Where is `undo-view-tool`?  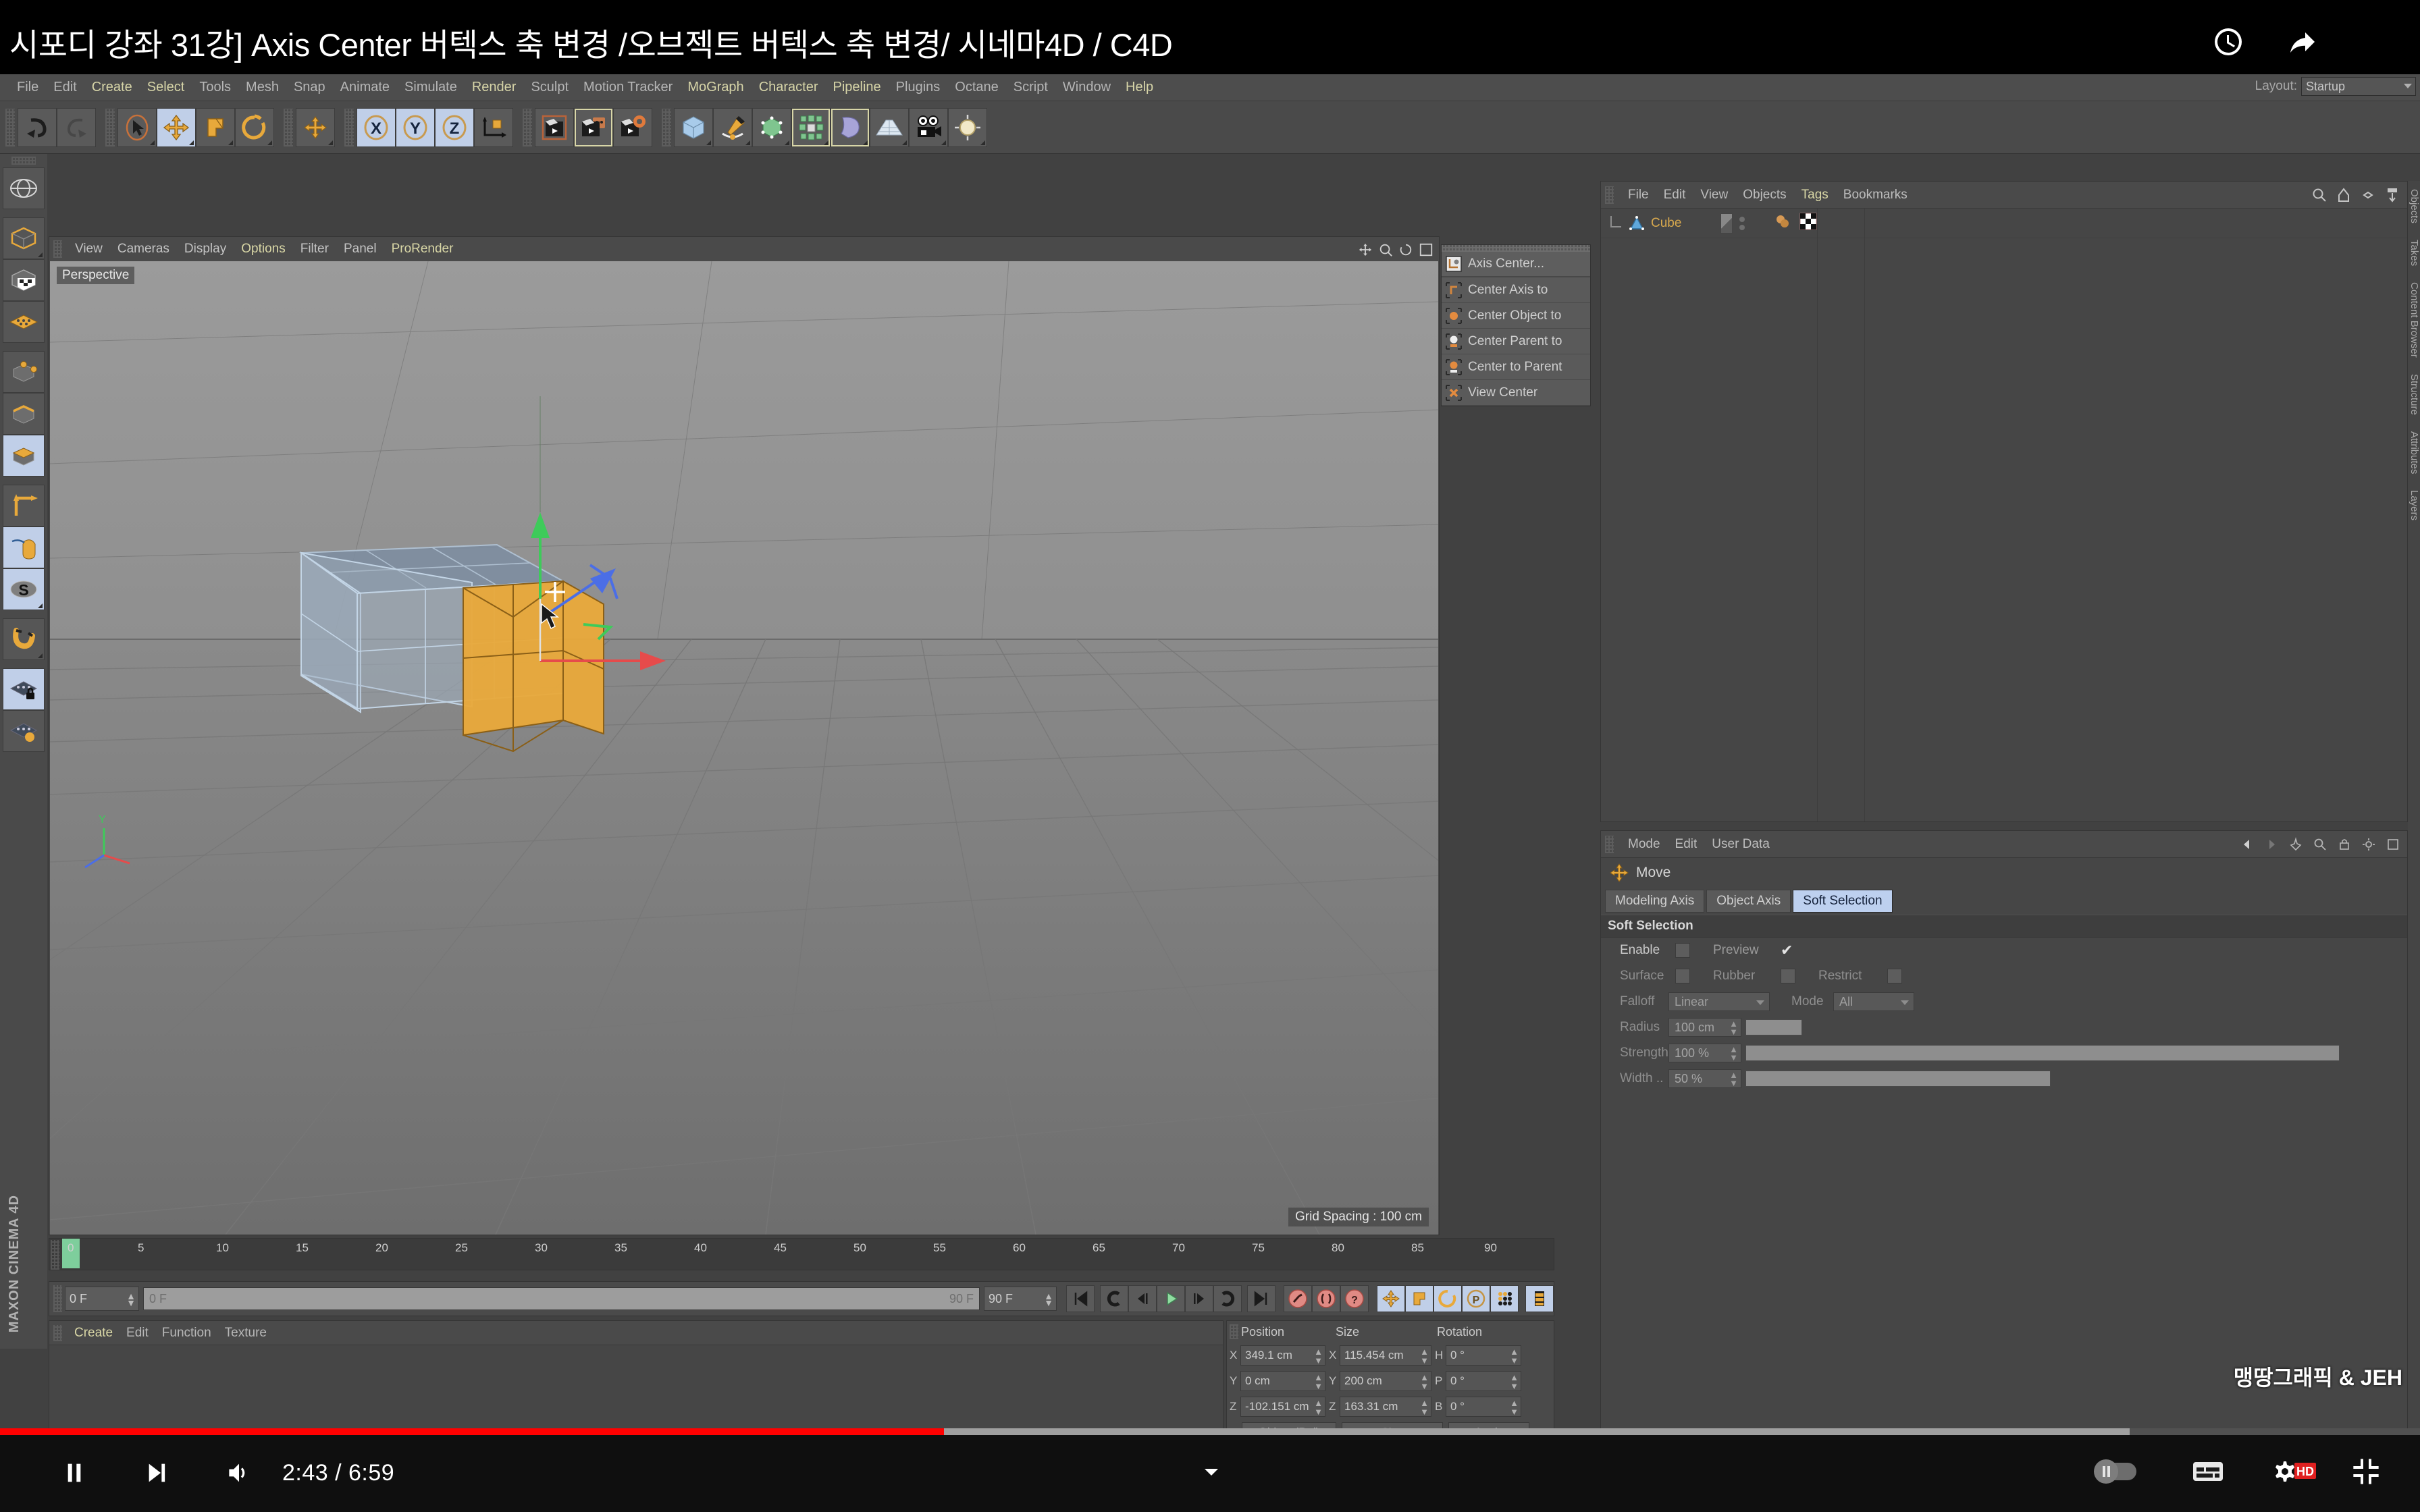 undo-view-tool is located at coordinates (24, 188).